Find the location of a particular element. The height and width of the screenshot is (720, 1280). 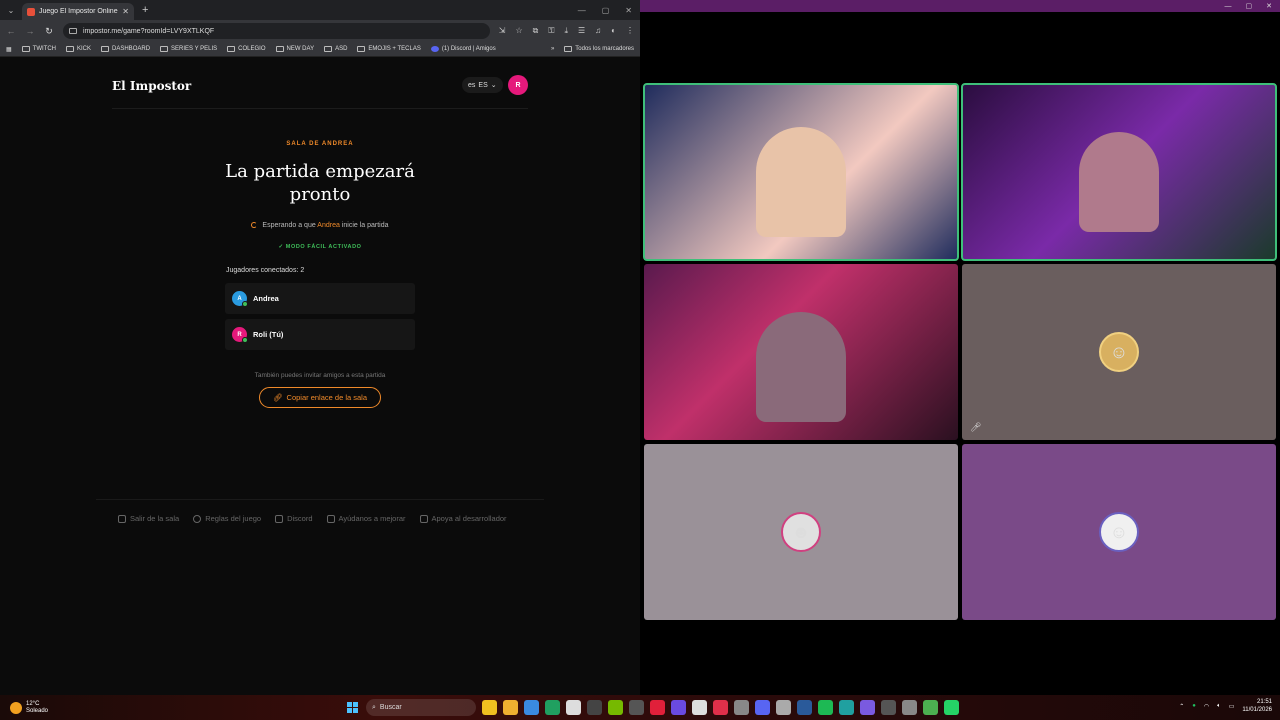

players-title: Jugadores conectados: 2 is located at coordinates (265, 270).